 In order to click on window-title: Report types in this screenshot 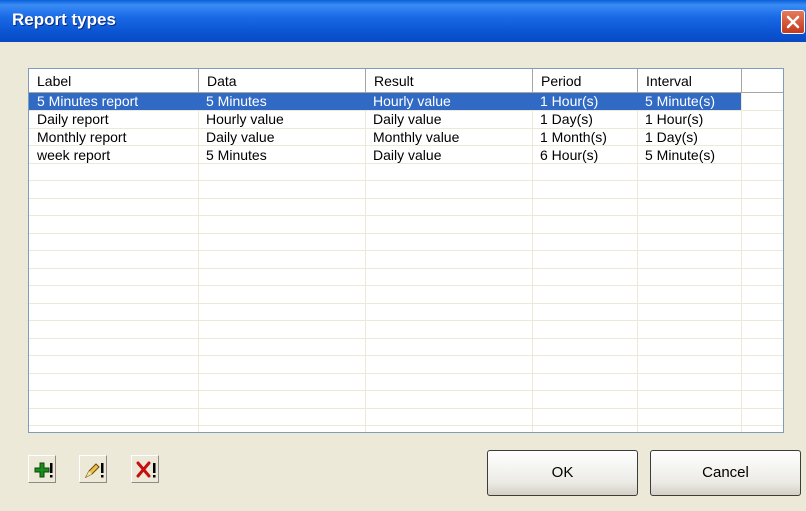, I will do `click(64, 19)`.